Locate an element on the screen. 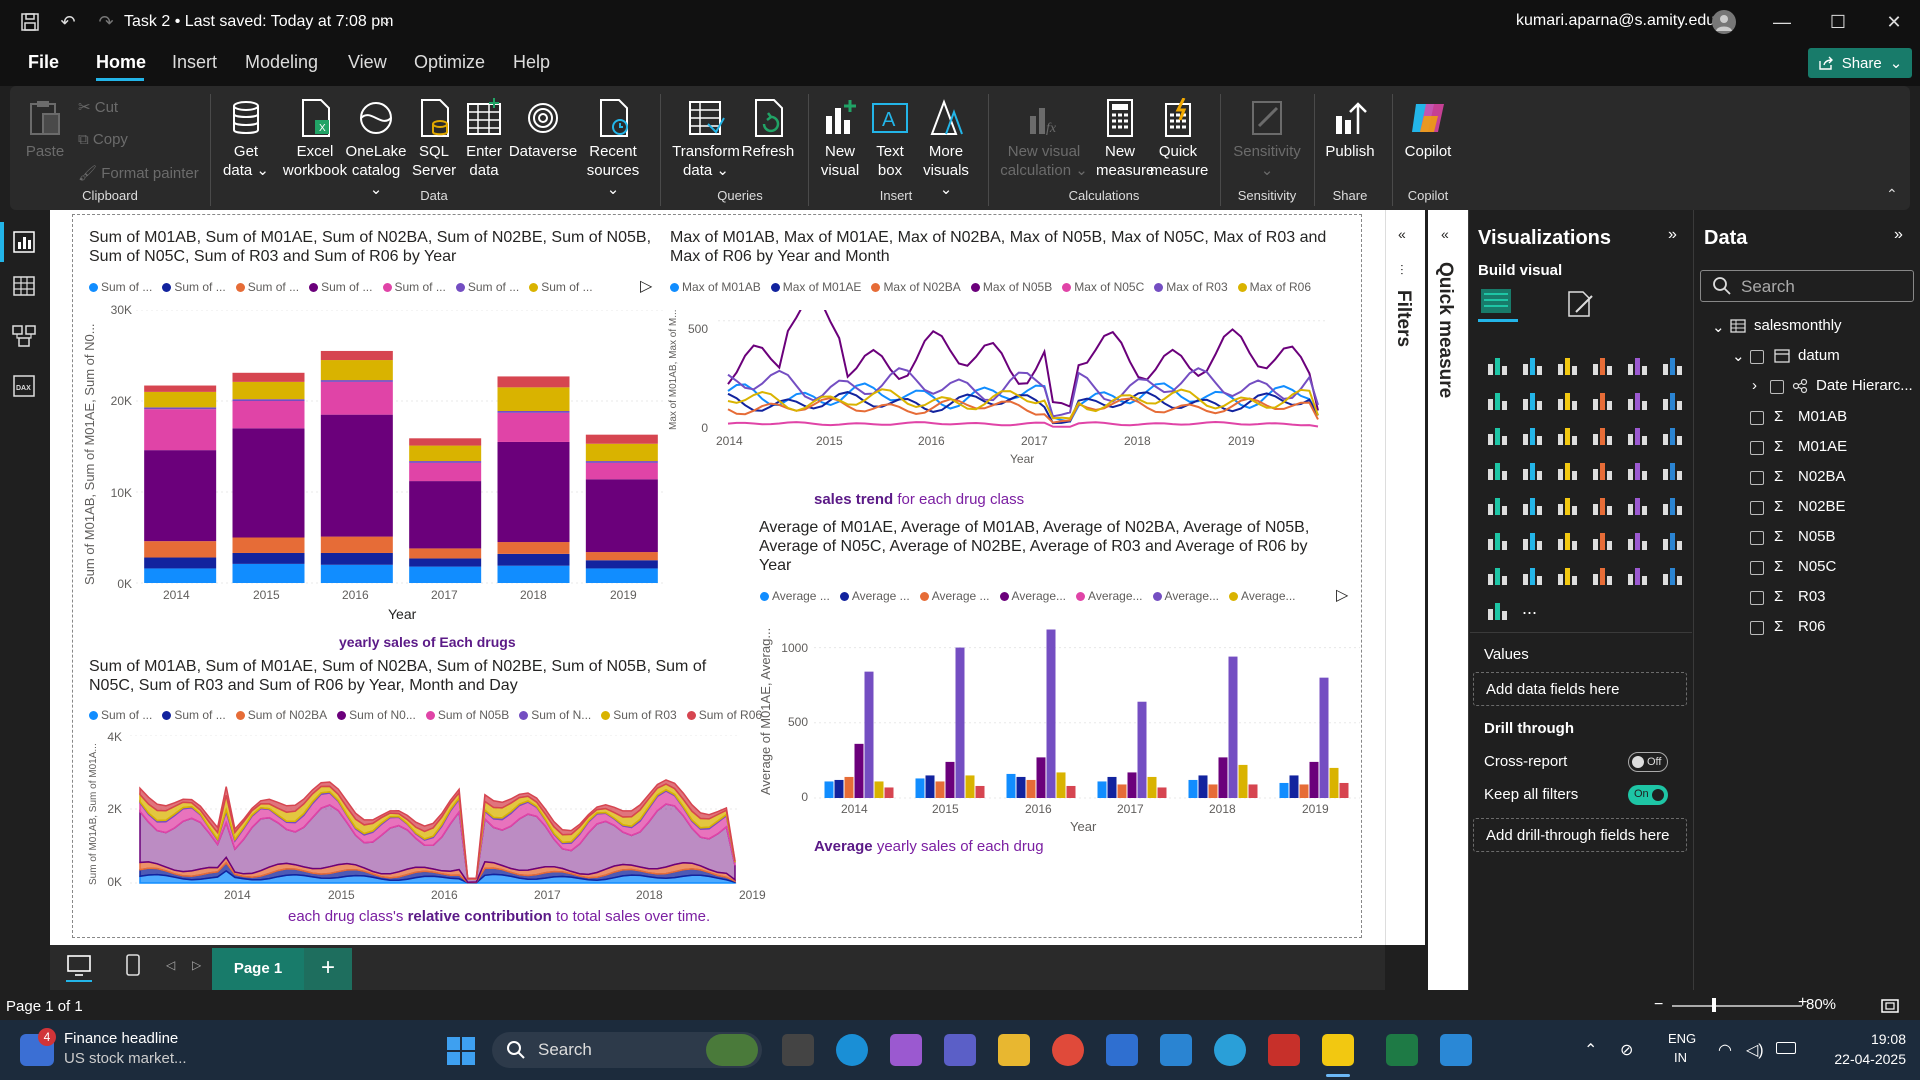 The height and width of the screenshot is (1080, 1920). undo-icon: ↶ is located at coordinates (68, 22).